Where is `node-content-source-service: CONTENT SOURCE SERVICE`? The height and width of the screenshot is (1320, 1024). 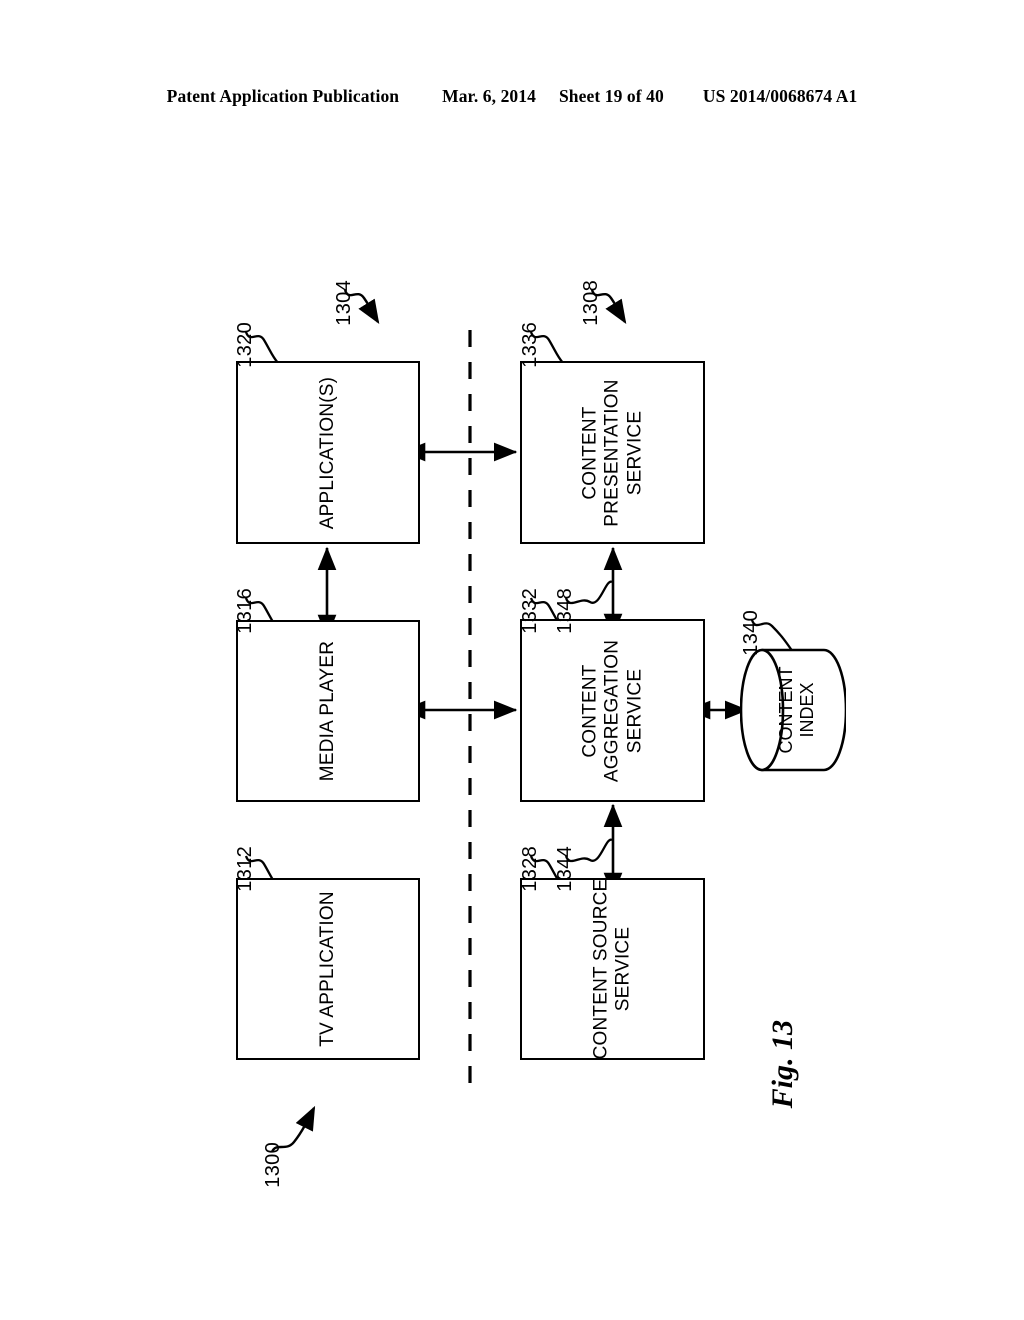
node-content-source-service: CONTENT SOURCE SERVICE is located at coordinates (612, 969).